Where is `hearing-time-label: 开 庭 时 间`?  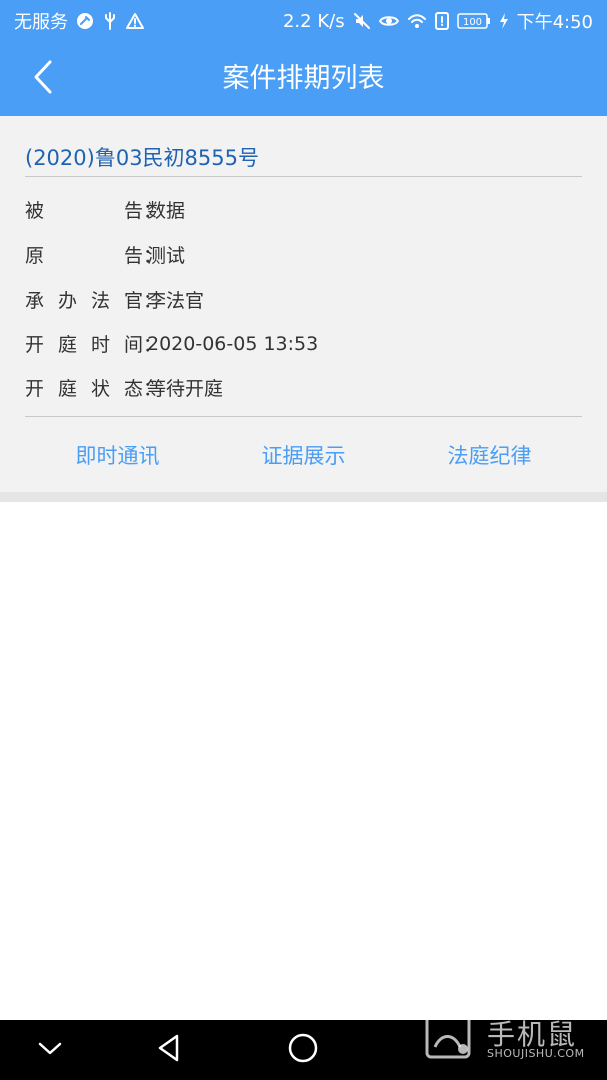 hearing-time-label: 开 庭 时 间 is located at coordinates (84, 343).